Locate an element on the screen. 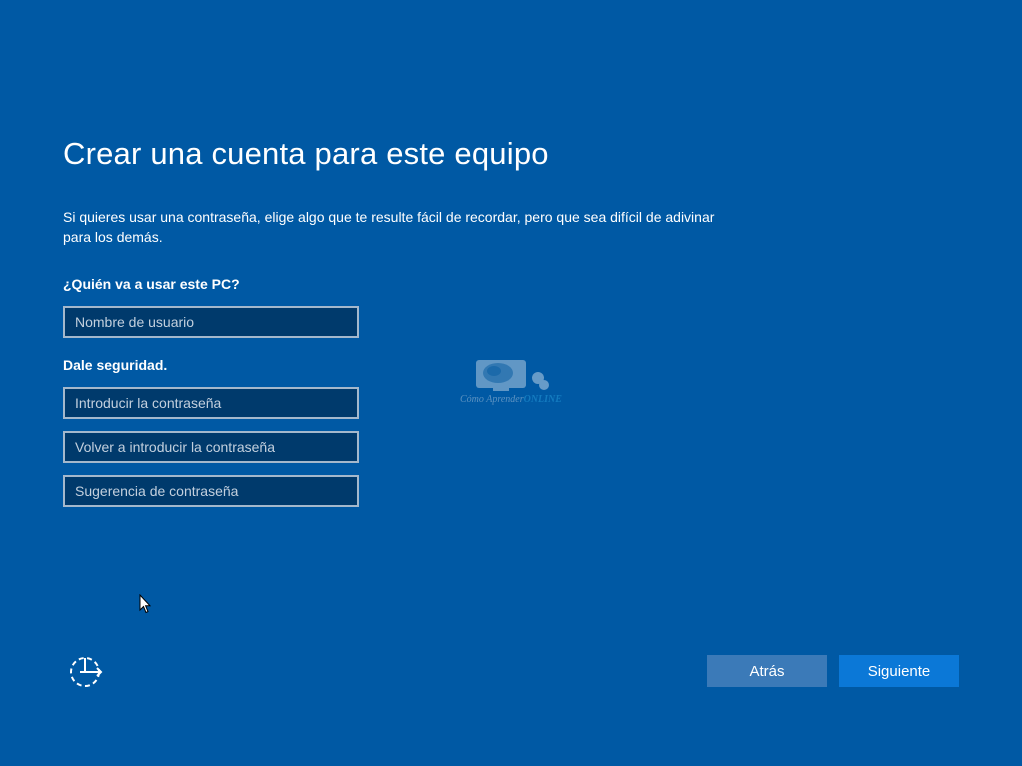  brain-logo-icon is located at coordinates (512, 375).